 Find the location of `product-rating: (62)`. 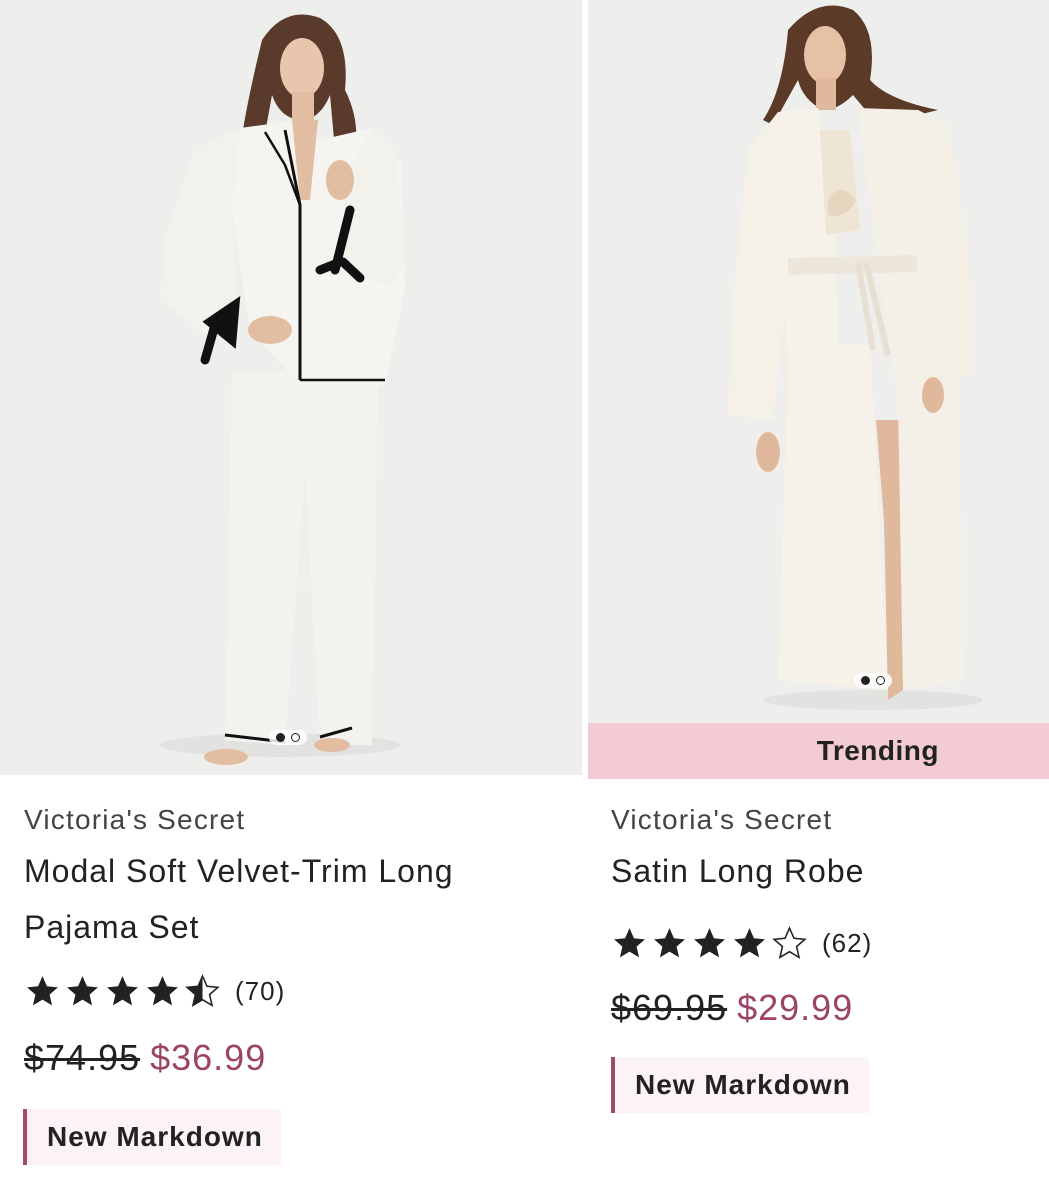

product-rating: (62) is located at coordinates (830, 943).